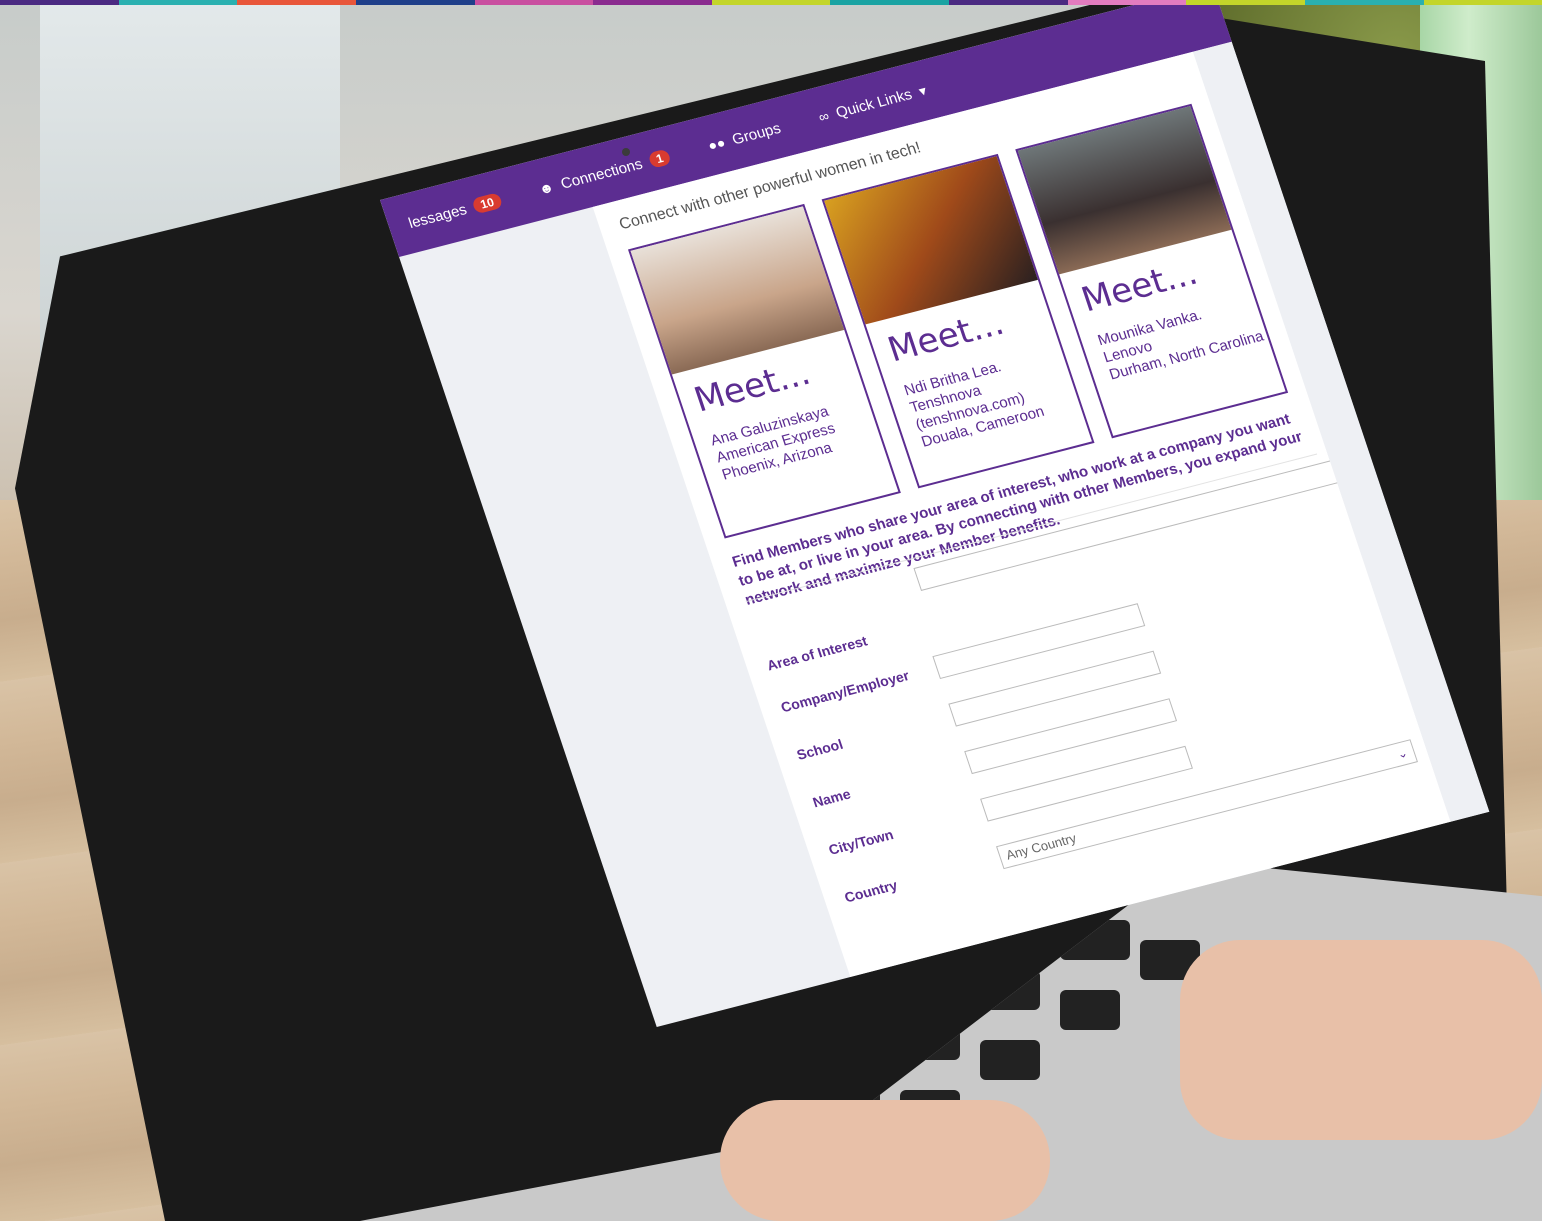  I want to click on nav-messages: lessages 10, so click(455, 212).